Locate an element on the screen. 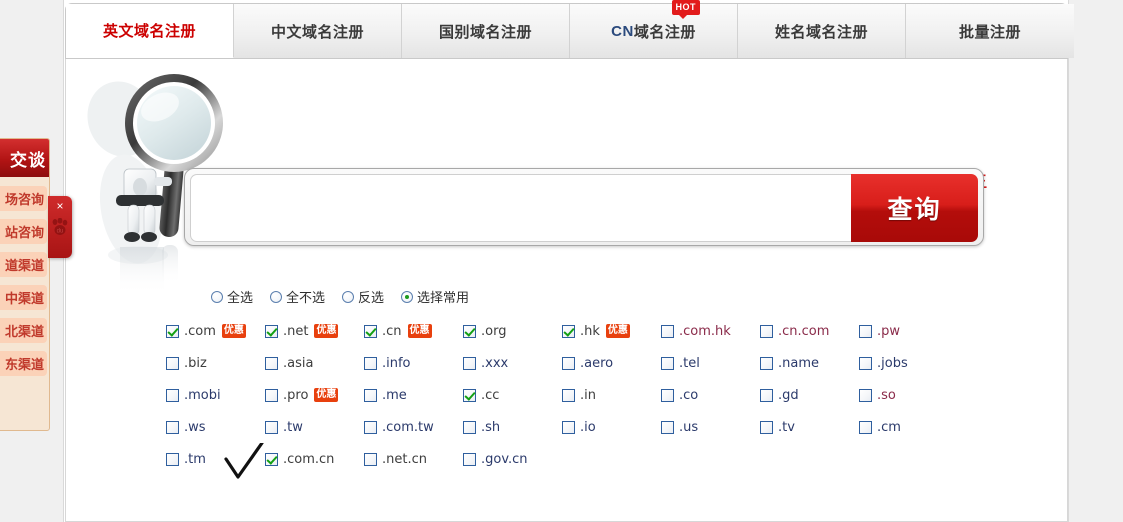  tld-option-35: .gov.cn is located at coordinates (512, 459).